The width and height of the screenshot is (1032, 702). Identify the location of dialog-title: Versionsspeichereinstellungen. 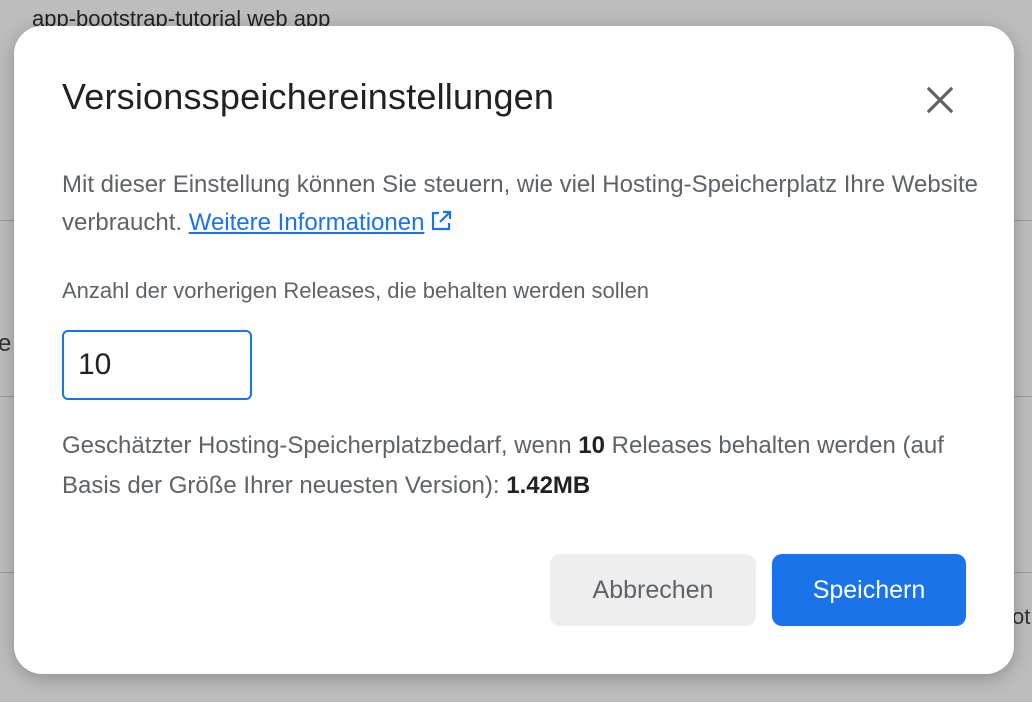
(308, 96).